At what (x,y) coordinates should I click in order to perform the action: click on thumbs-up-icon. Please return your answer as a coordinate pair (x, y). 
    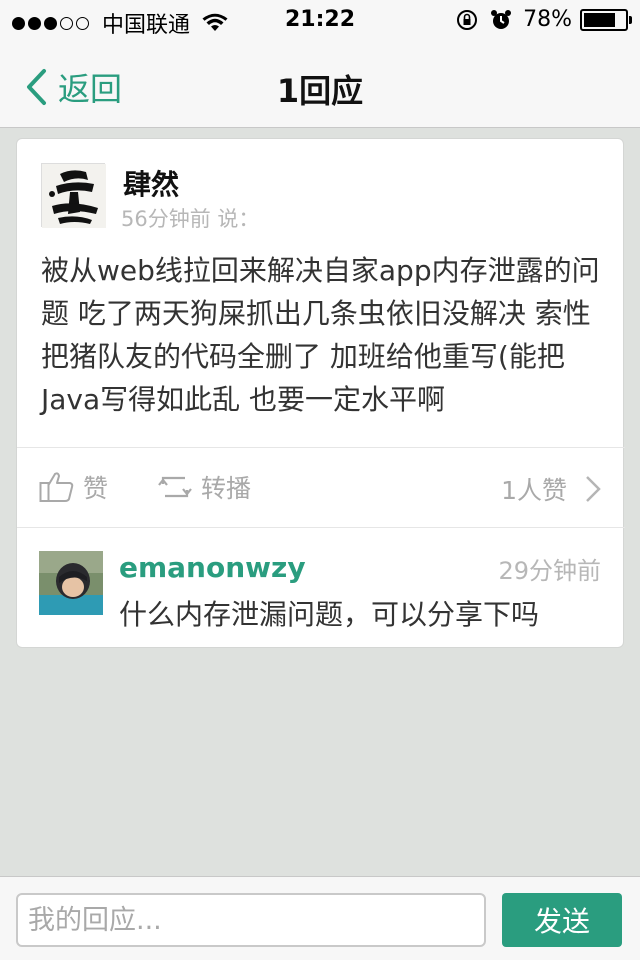
    Looking at the image, I should click on (56, 487).